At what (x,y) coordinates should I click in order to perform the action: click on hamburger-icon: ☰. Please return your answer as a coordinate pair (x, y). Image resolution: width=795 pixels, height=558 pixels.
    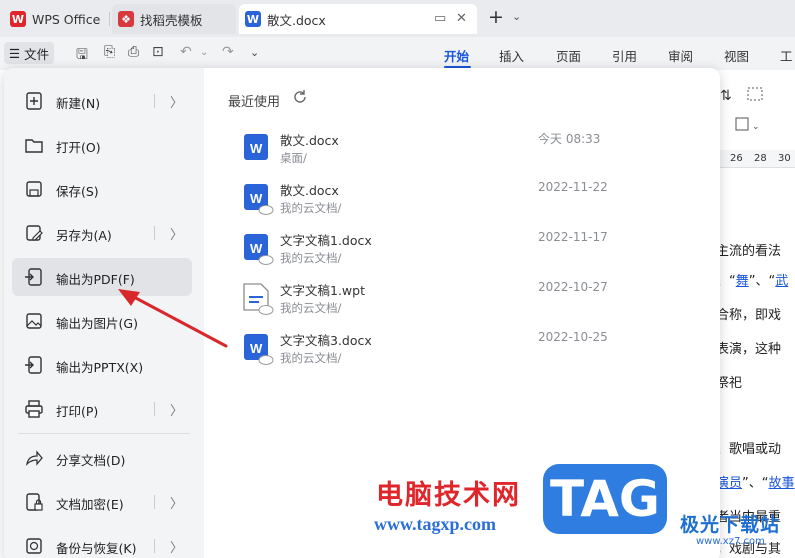
    Looking at the image, I should click on (14, 53).